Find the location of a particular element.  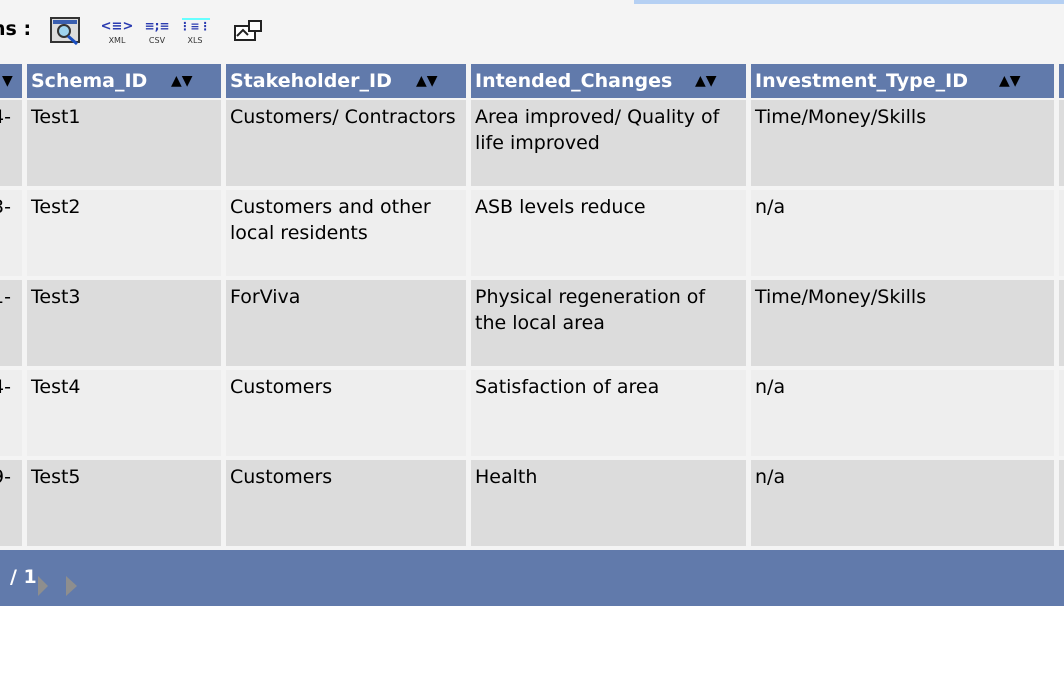

svg-text: XML is located at coordinates (117, 40).